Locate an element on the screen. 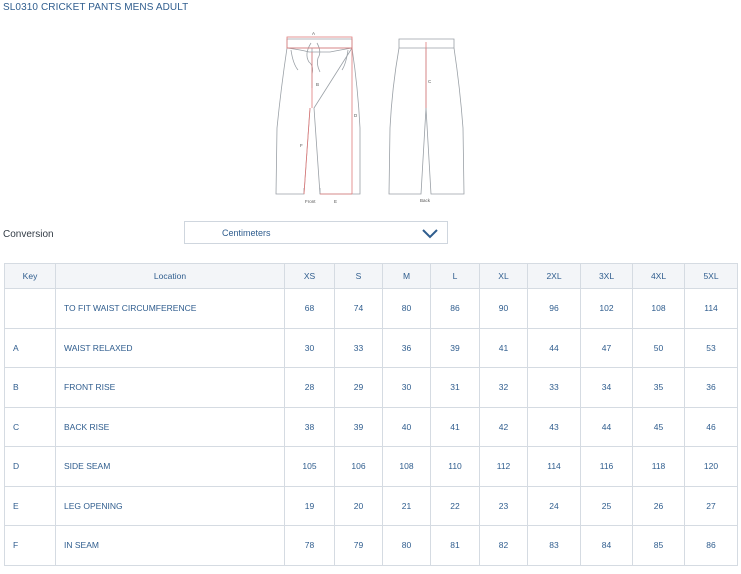 This screenshot has height=574, width=741. size-value-cell: 108 is located at coordinates (658, 308).